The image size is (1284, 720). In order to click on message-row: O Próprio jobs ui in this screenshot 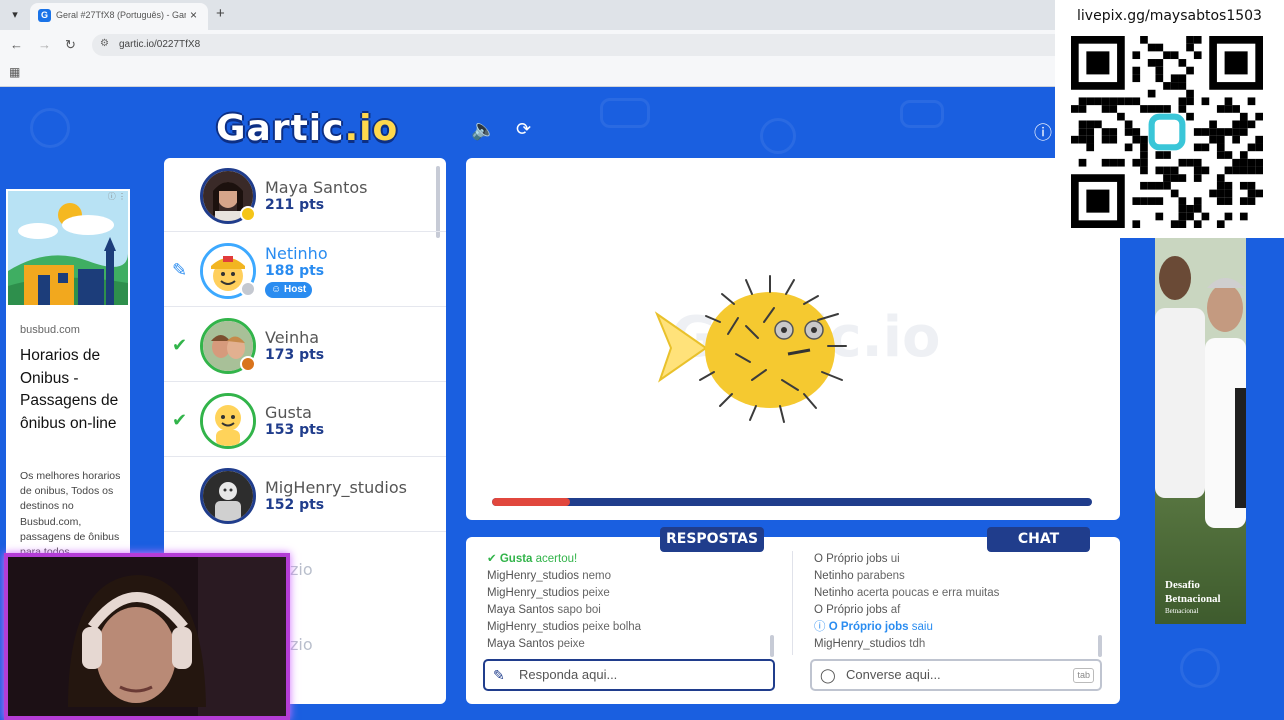, I will do `click(959, 559)`.